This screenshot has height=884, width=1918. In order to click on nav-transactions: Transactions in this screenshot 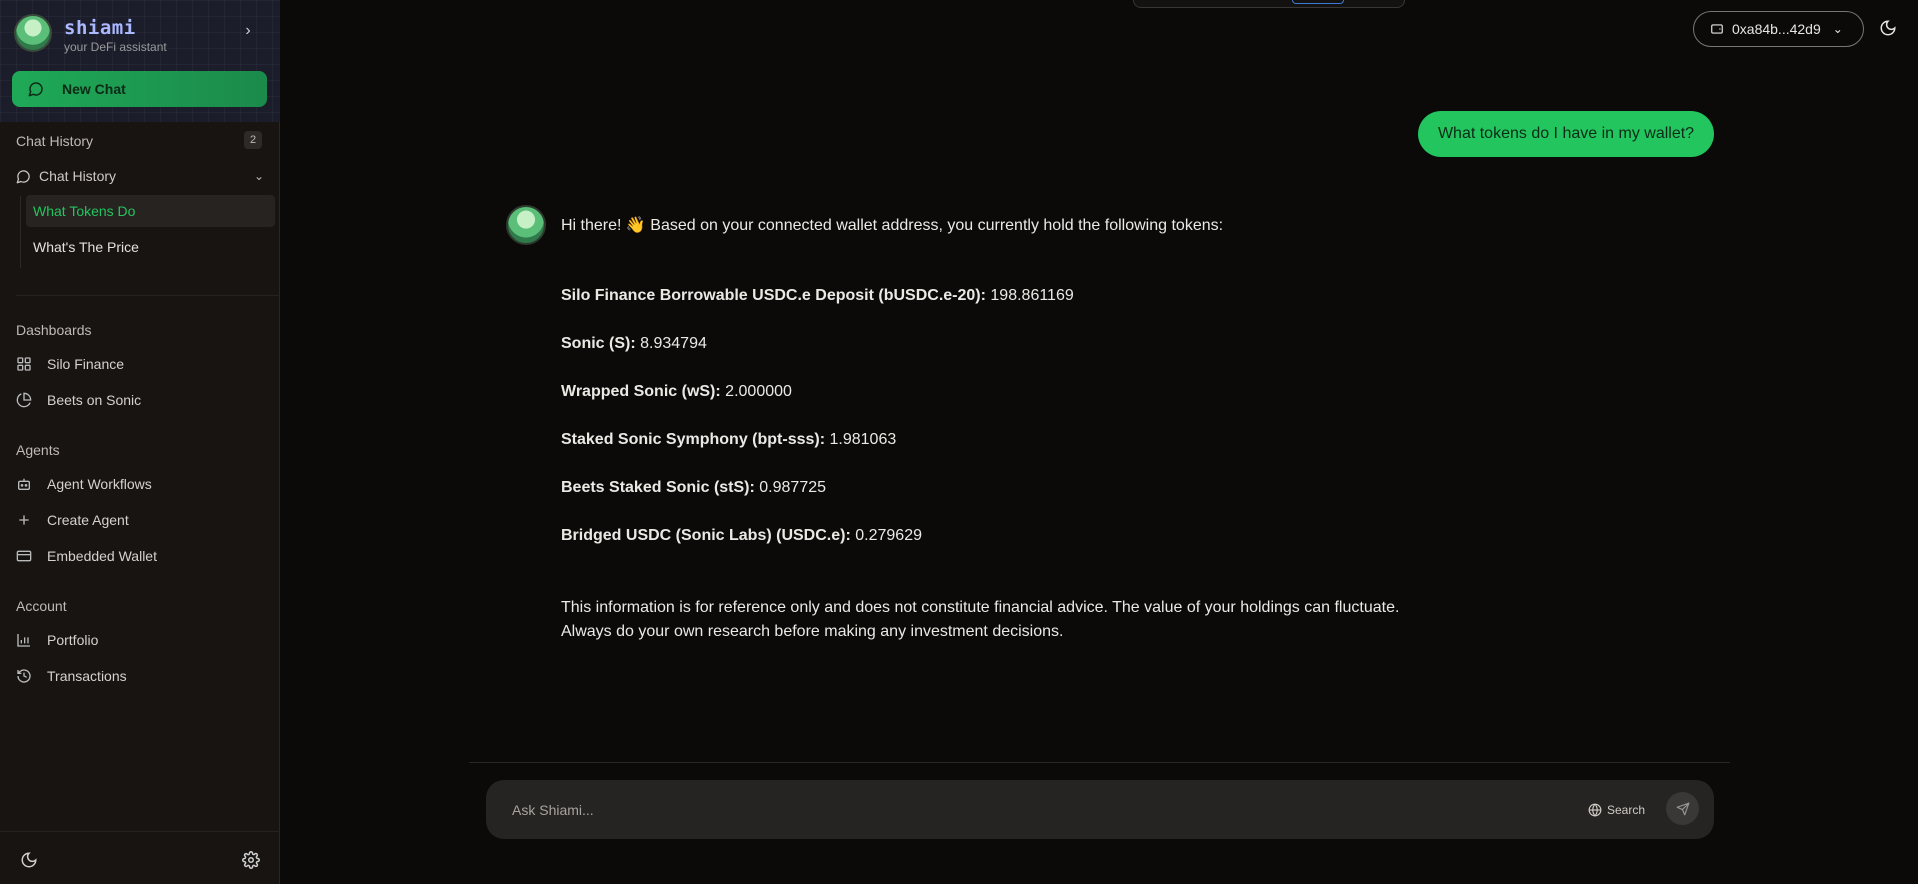, I will do `click(141, 676)`.